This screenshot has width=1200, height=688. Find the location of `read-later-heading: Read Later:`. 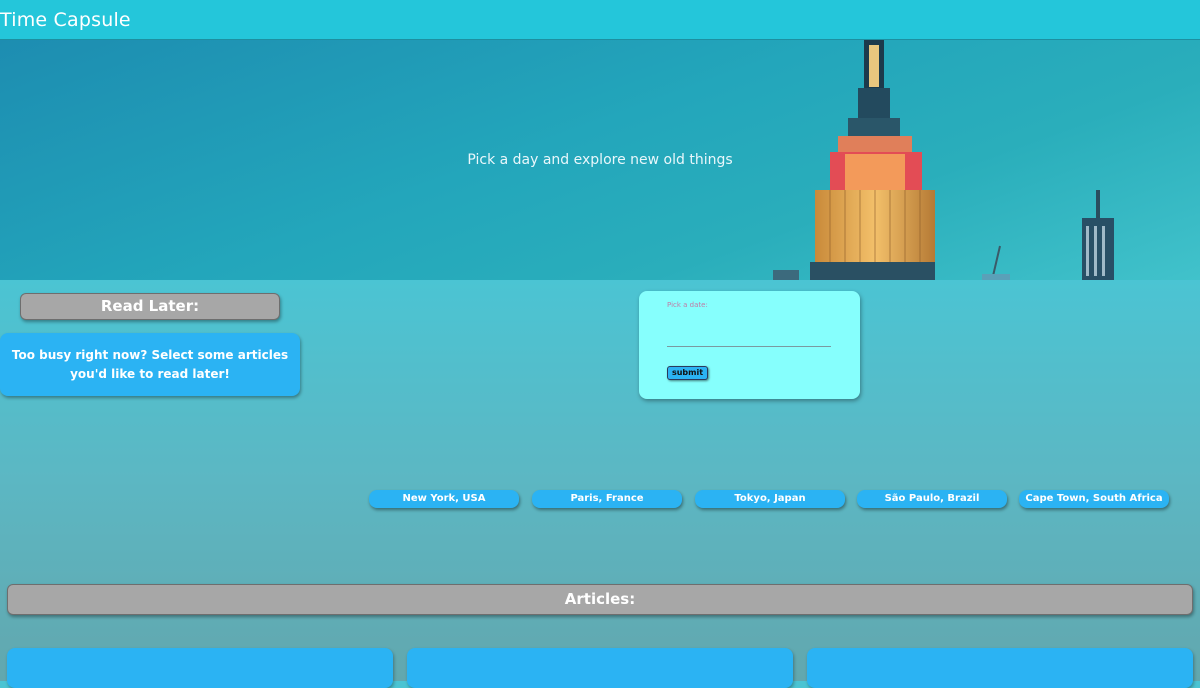

read-later-heading: Read Later: is located at coordinates (150, 306).